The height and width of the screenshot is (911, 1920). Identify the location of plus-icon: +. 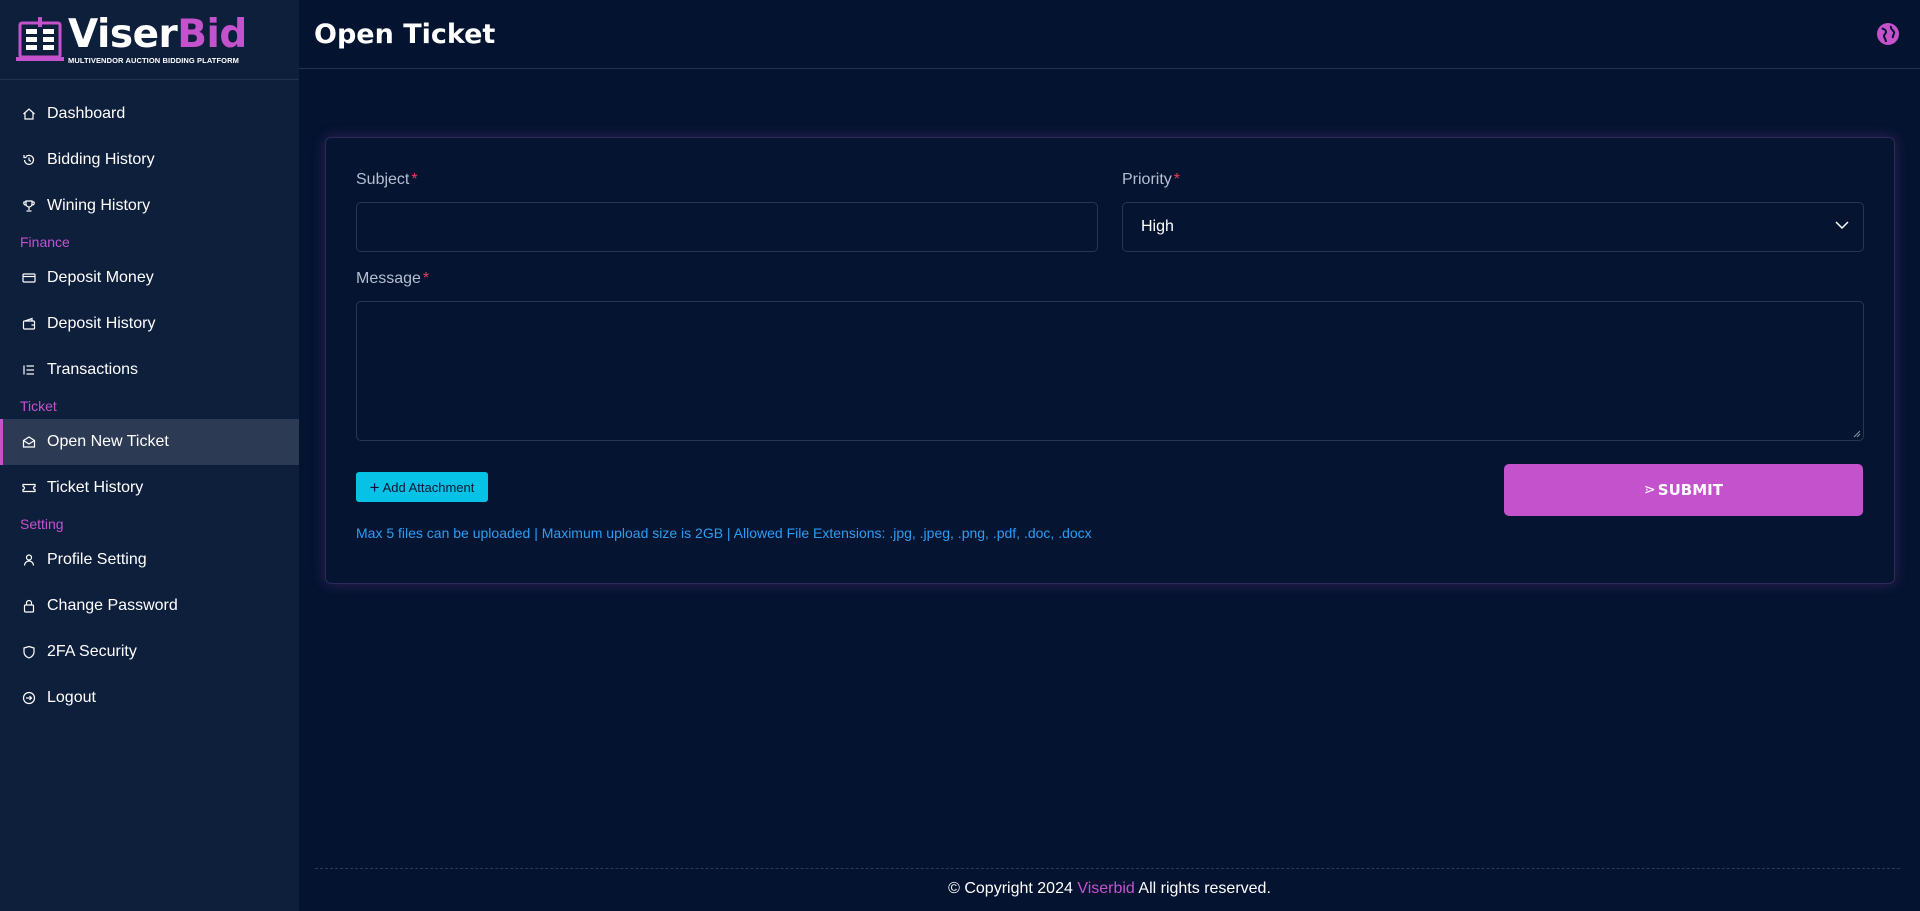
(374, 487).